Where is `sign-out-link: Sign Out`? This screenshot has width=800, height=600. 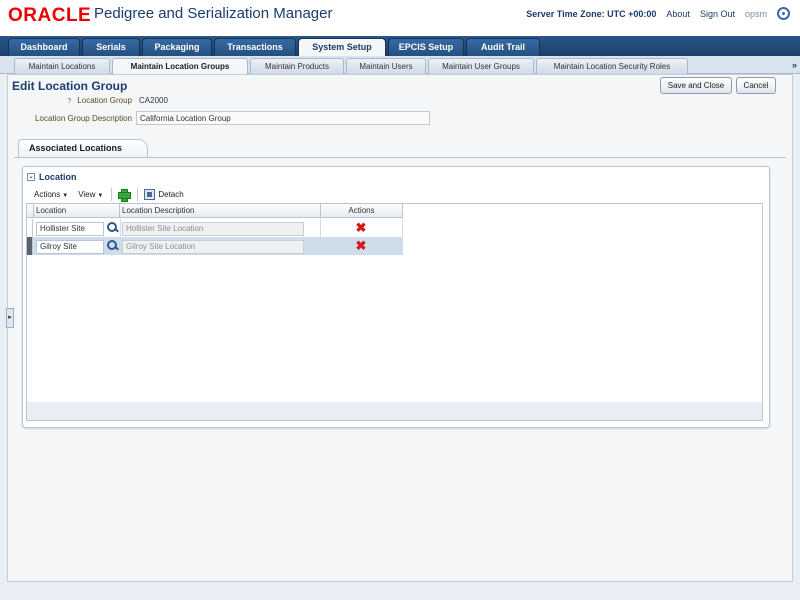
sign-out-link: Sign Out is located at coordinates (717, 14).